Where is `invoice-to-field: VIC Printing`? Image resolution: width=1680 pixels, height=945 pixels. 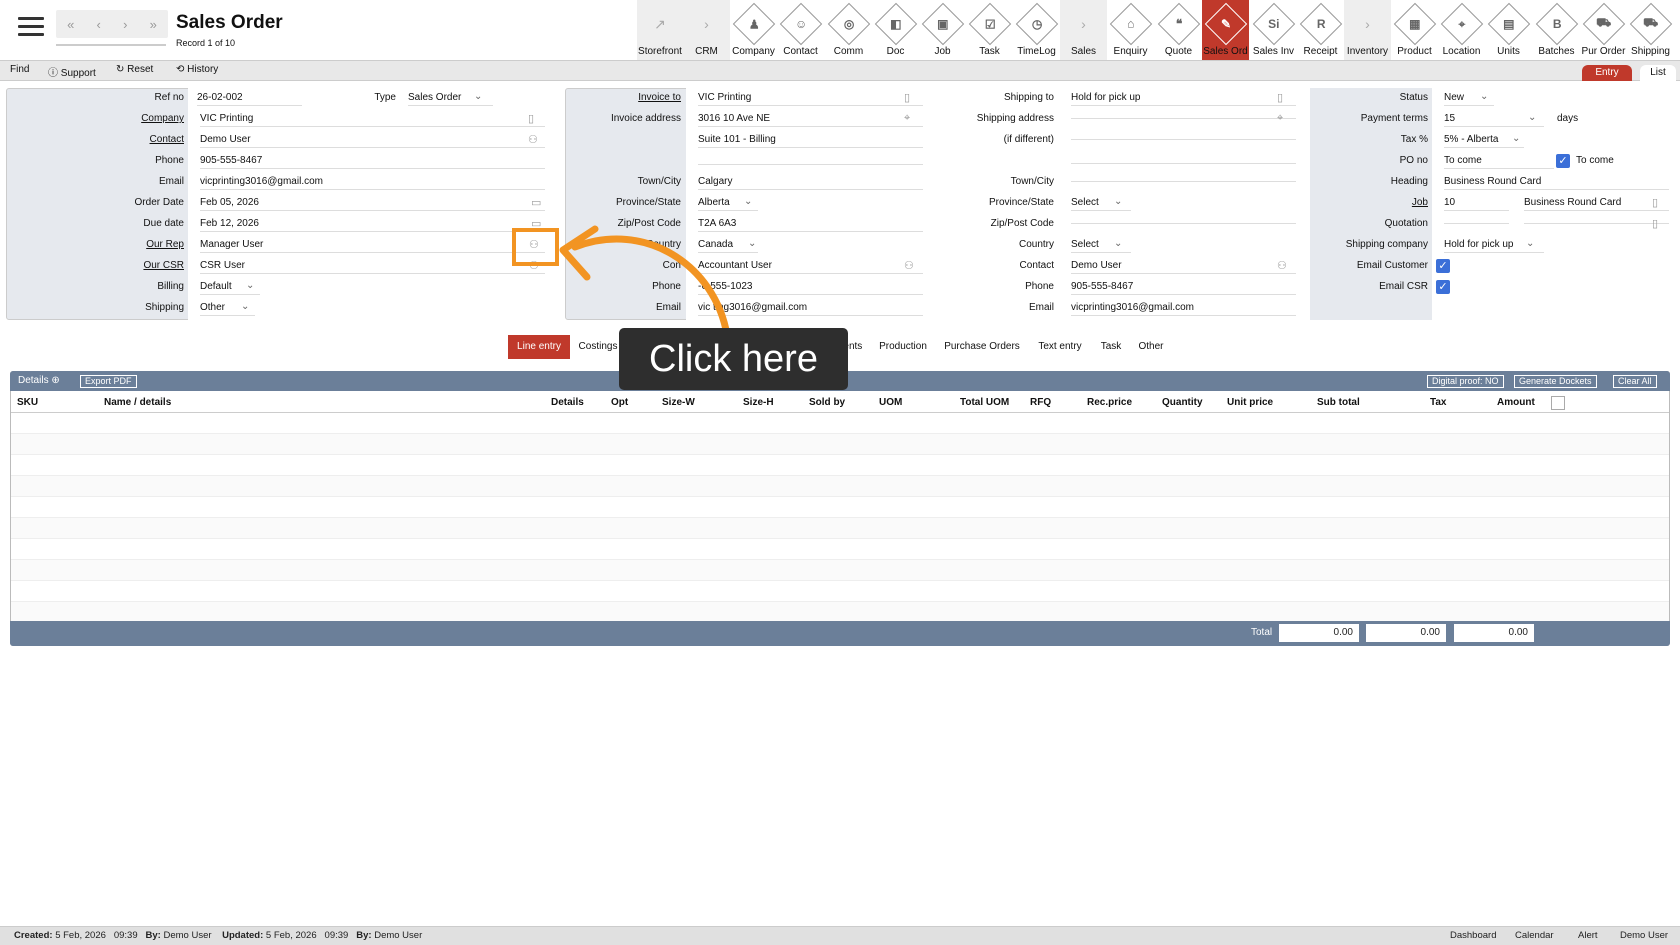 invoice-to-field: VIC Printing is located at coordinates (810, 99).